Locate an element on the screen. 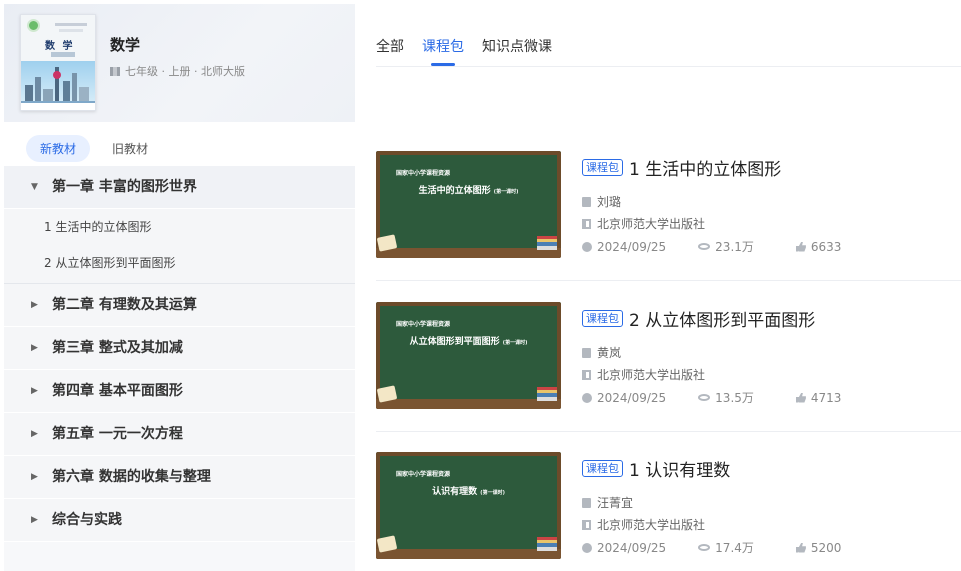 Image resolution: width=961 pixels, height=571 pixels. thumb-title: 认识有理数 (第一课时) is located at coordinates (468, 492).